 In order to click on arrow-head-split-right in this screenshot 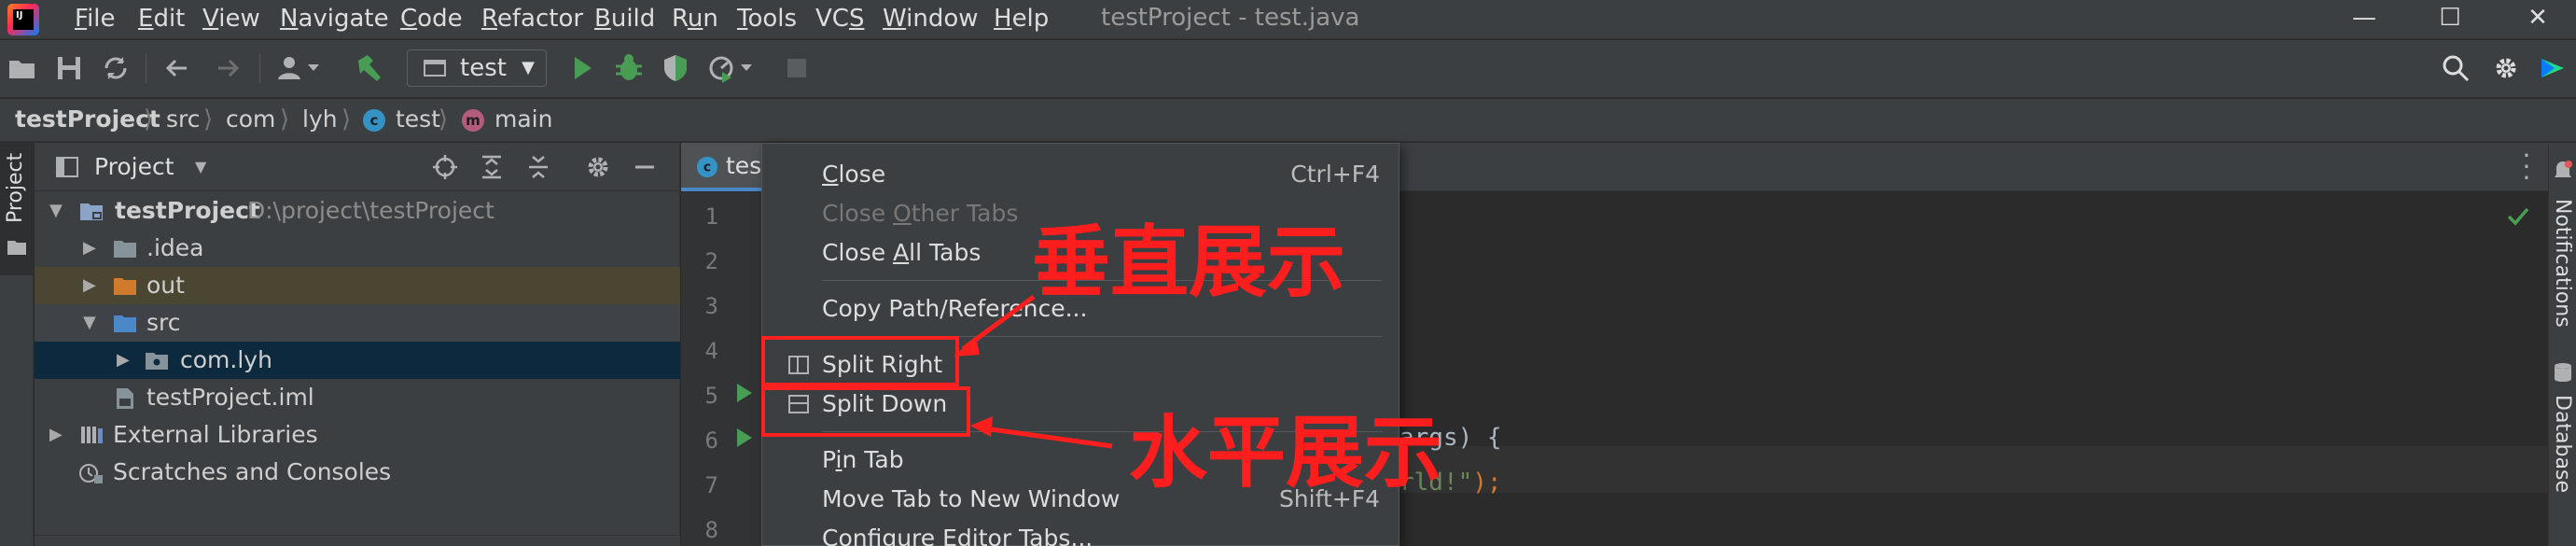, I will do `click(967, 346)`.